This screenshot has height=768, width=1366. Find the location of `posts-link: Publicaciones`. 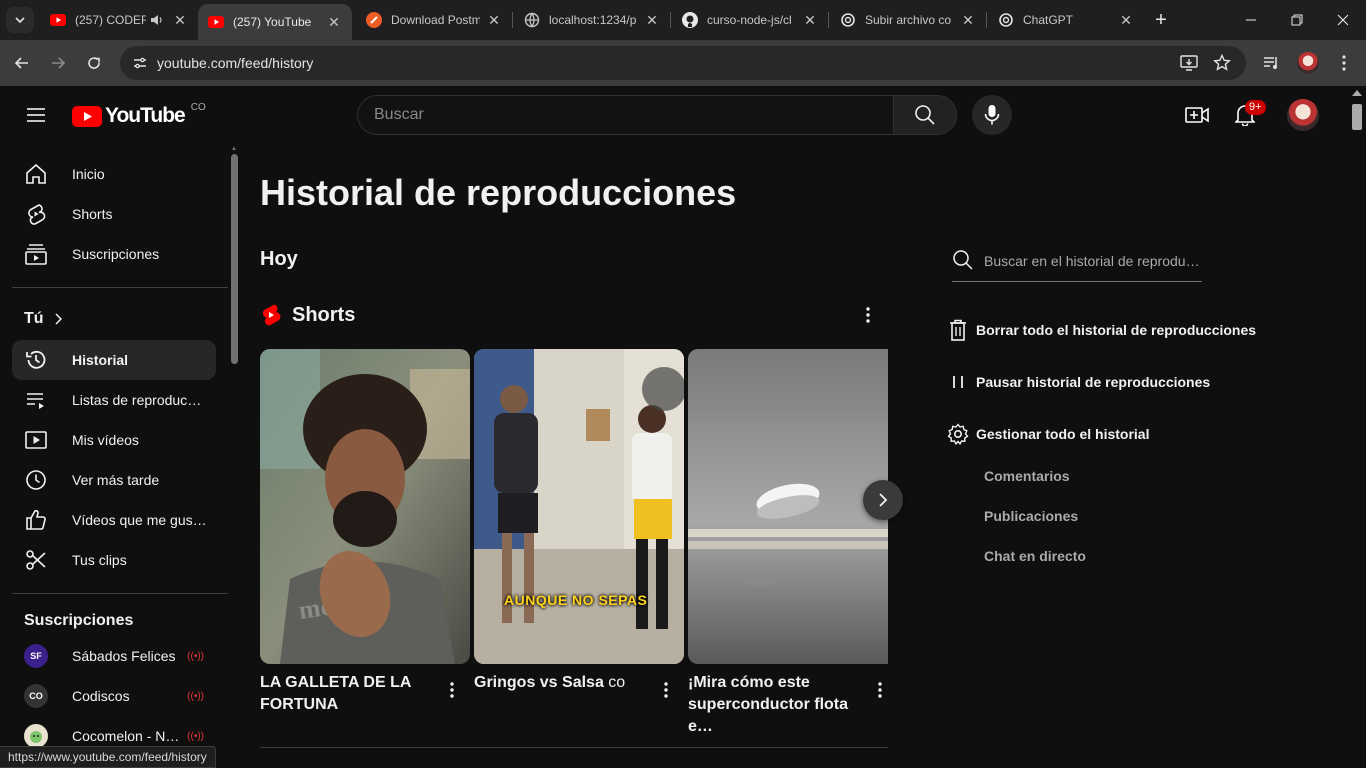

posts-link: Publicaciones is located at coordinates (1031, 516).